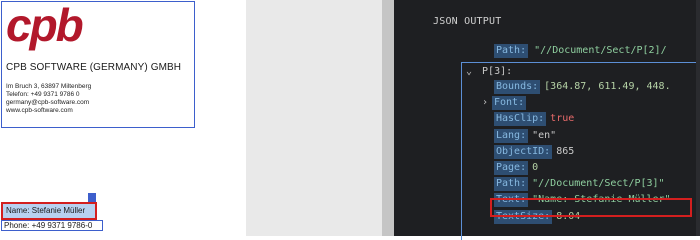 This screenshot has width=700, height=240. I want to click on field-key: Page:, so click(511, 168).